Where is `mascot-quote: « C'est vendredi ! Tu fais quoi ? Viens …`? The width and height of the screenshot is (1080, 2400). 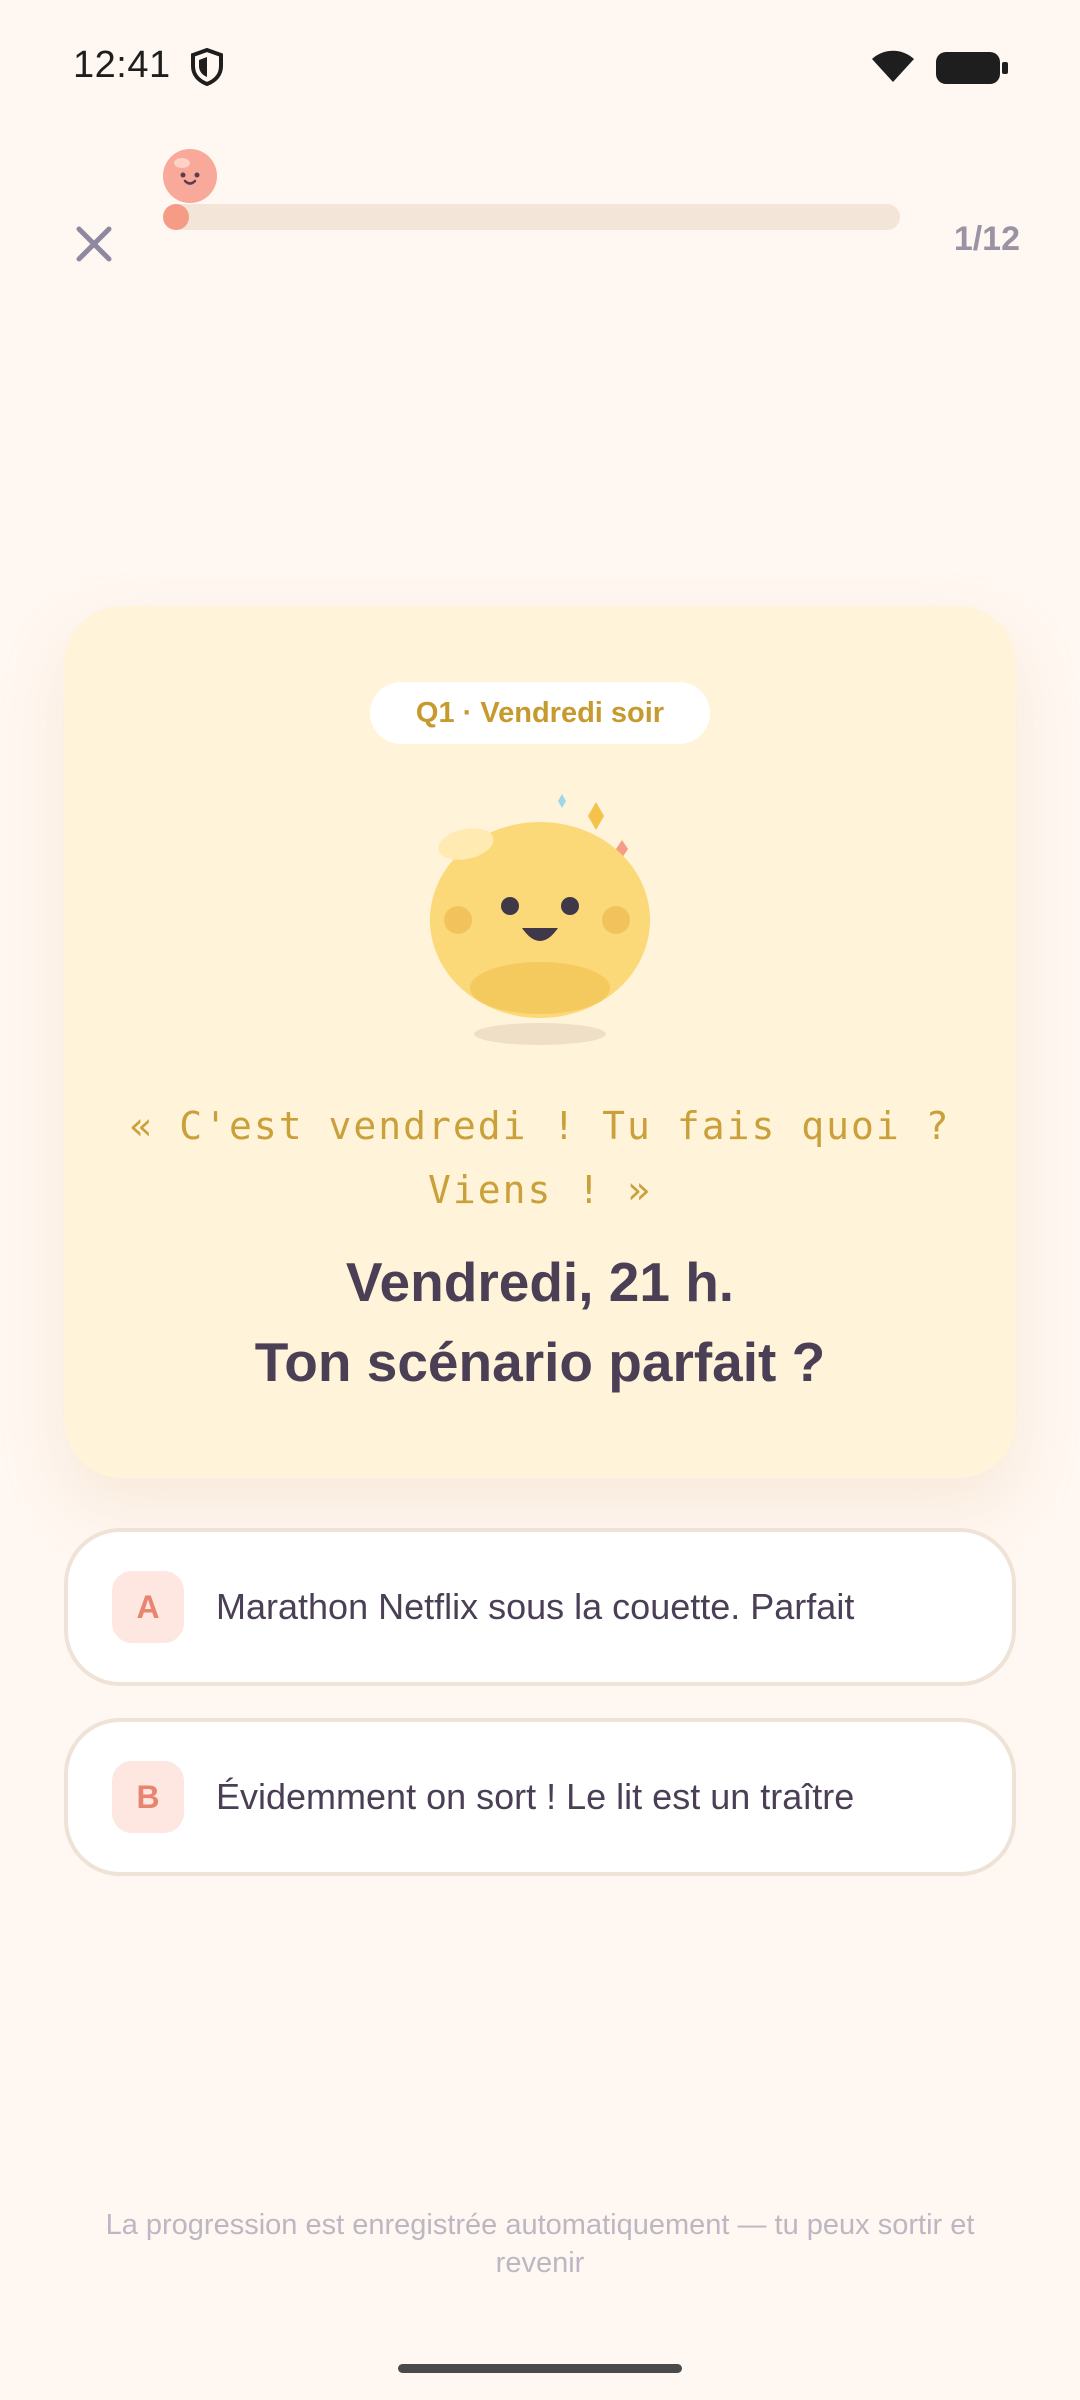 mascot-quote: « C'est vendredi ! Tu fais quoi ? Viens … is located at coordinates (540, 1158).